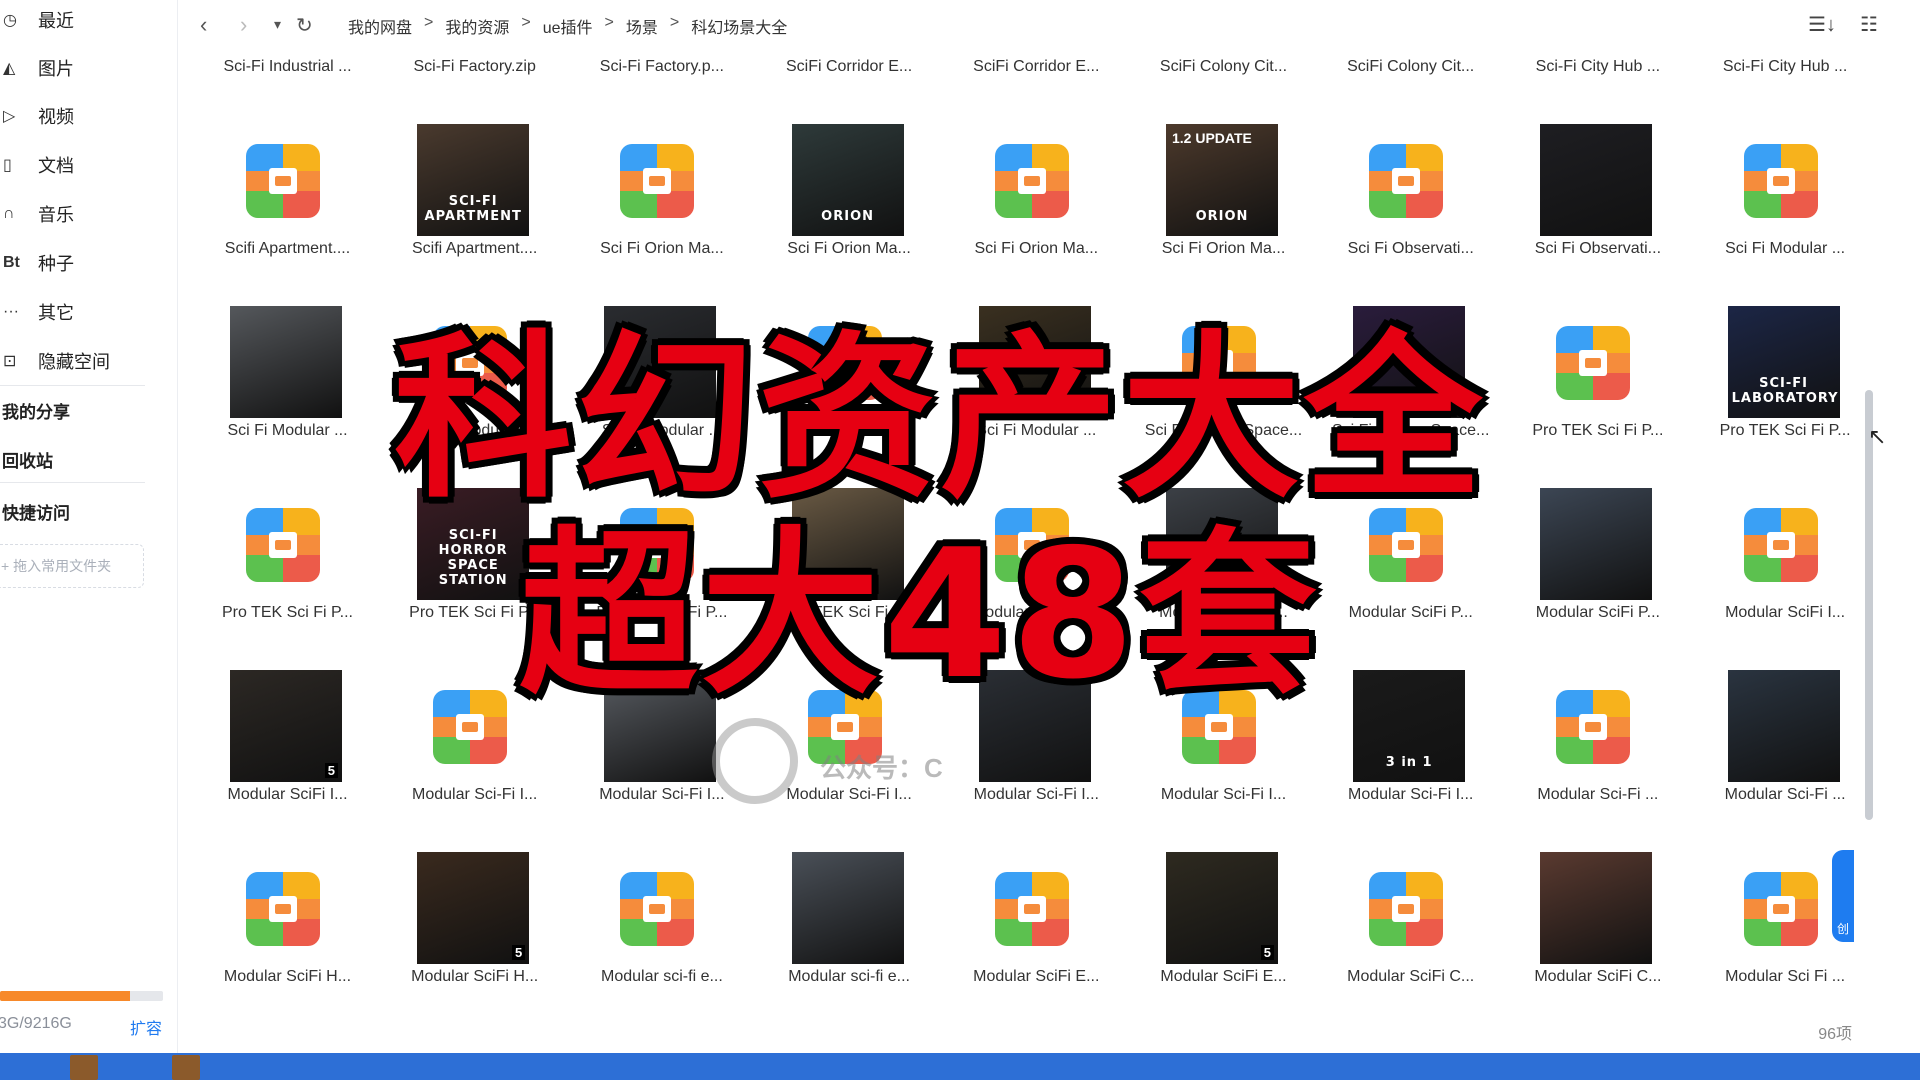  Describe the element at coordinates (1869, 605) in the screenshot. I see `scrollbar-thumb` at that location.